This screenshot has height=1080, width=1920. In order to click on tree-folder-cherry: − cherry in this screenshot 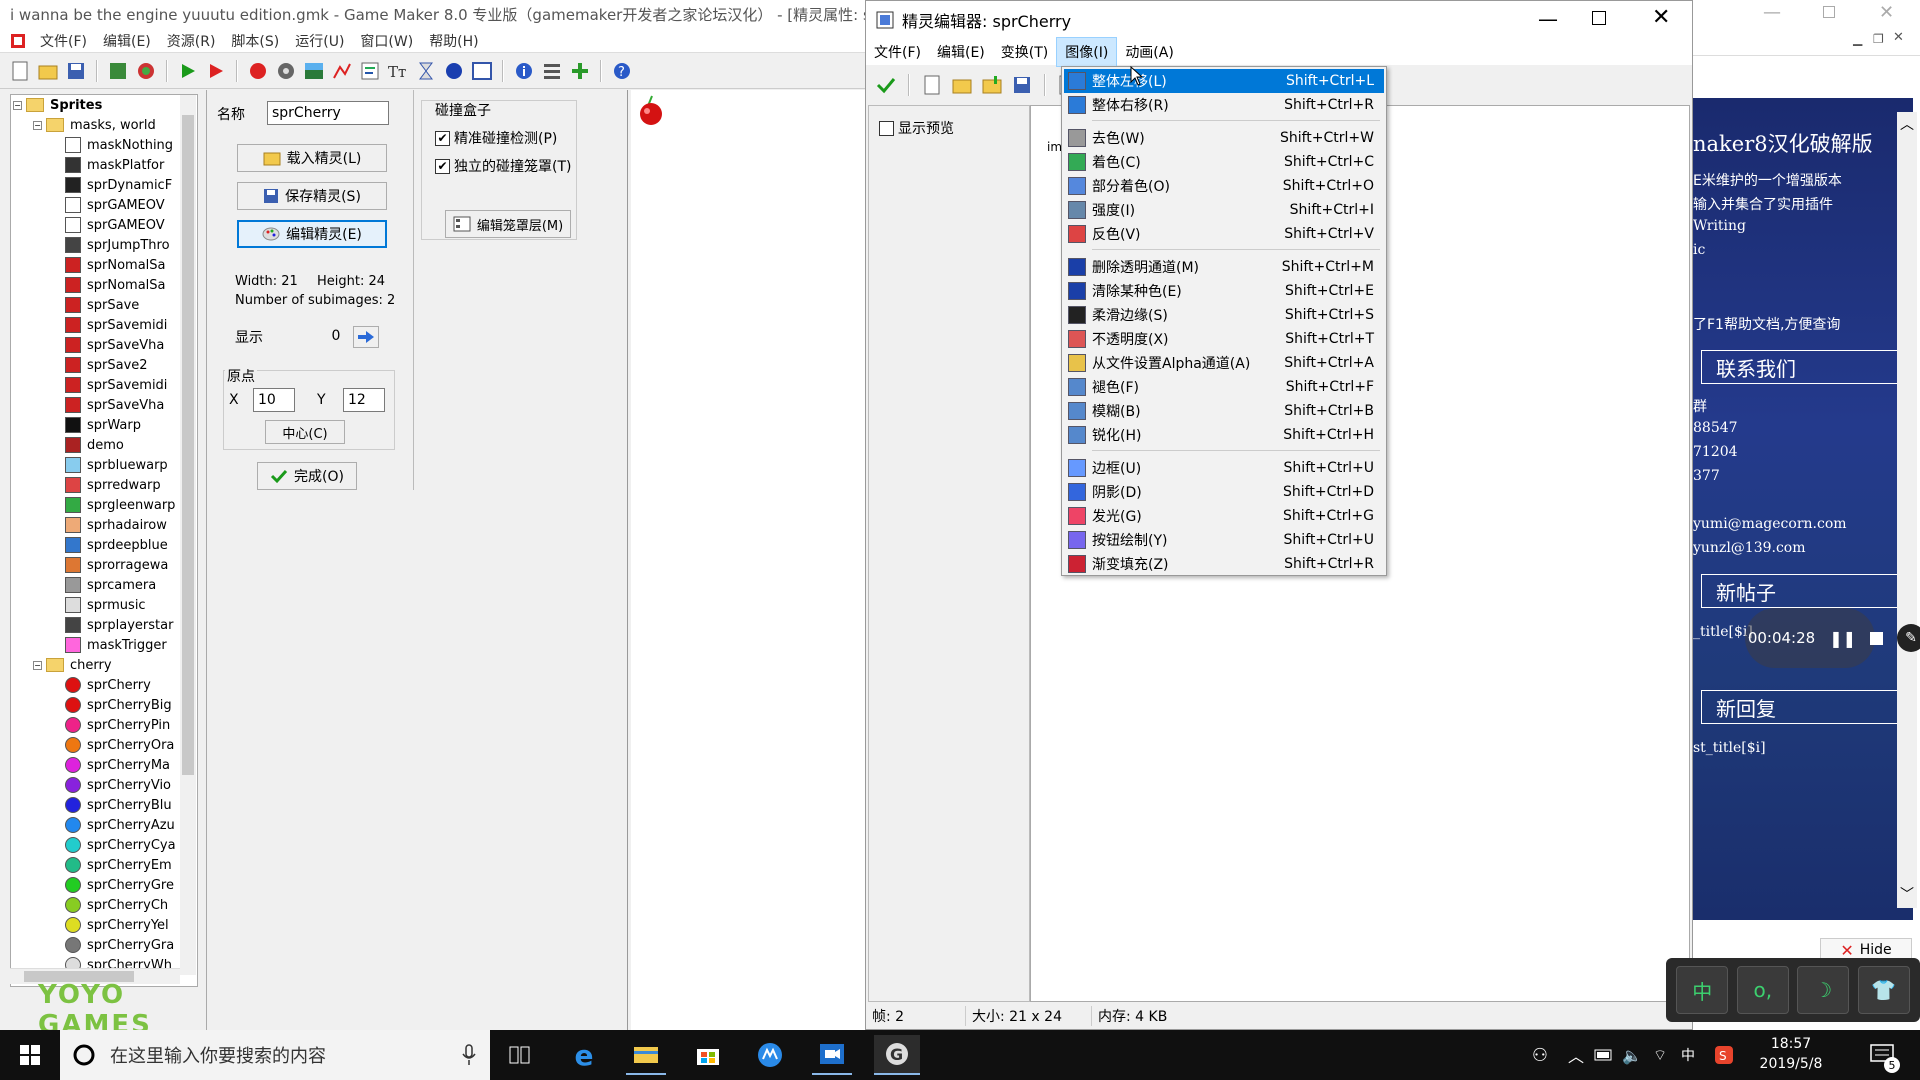, I will do `click(104, 665)`.